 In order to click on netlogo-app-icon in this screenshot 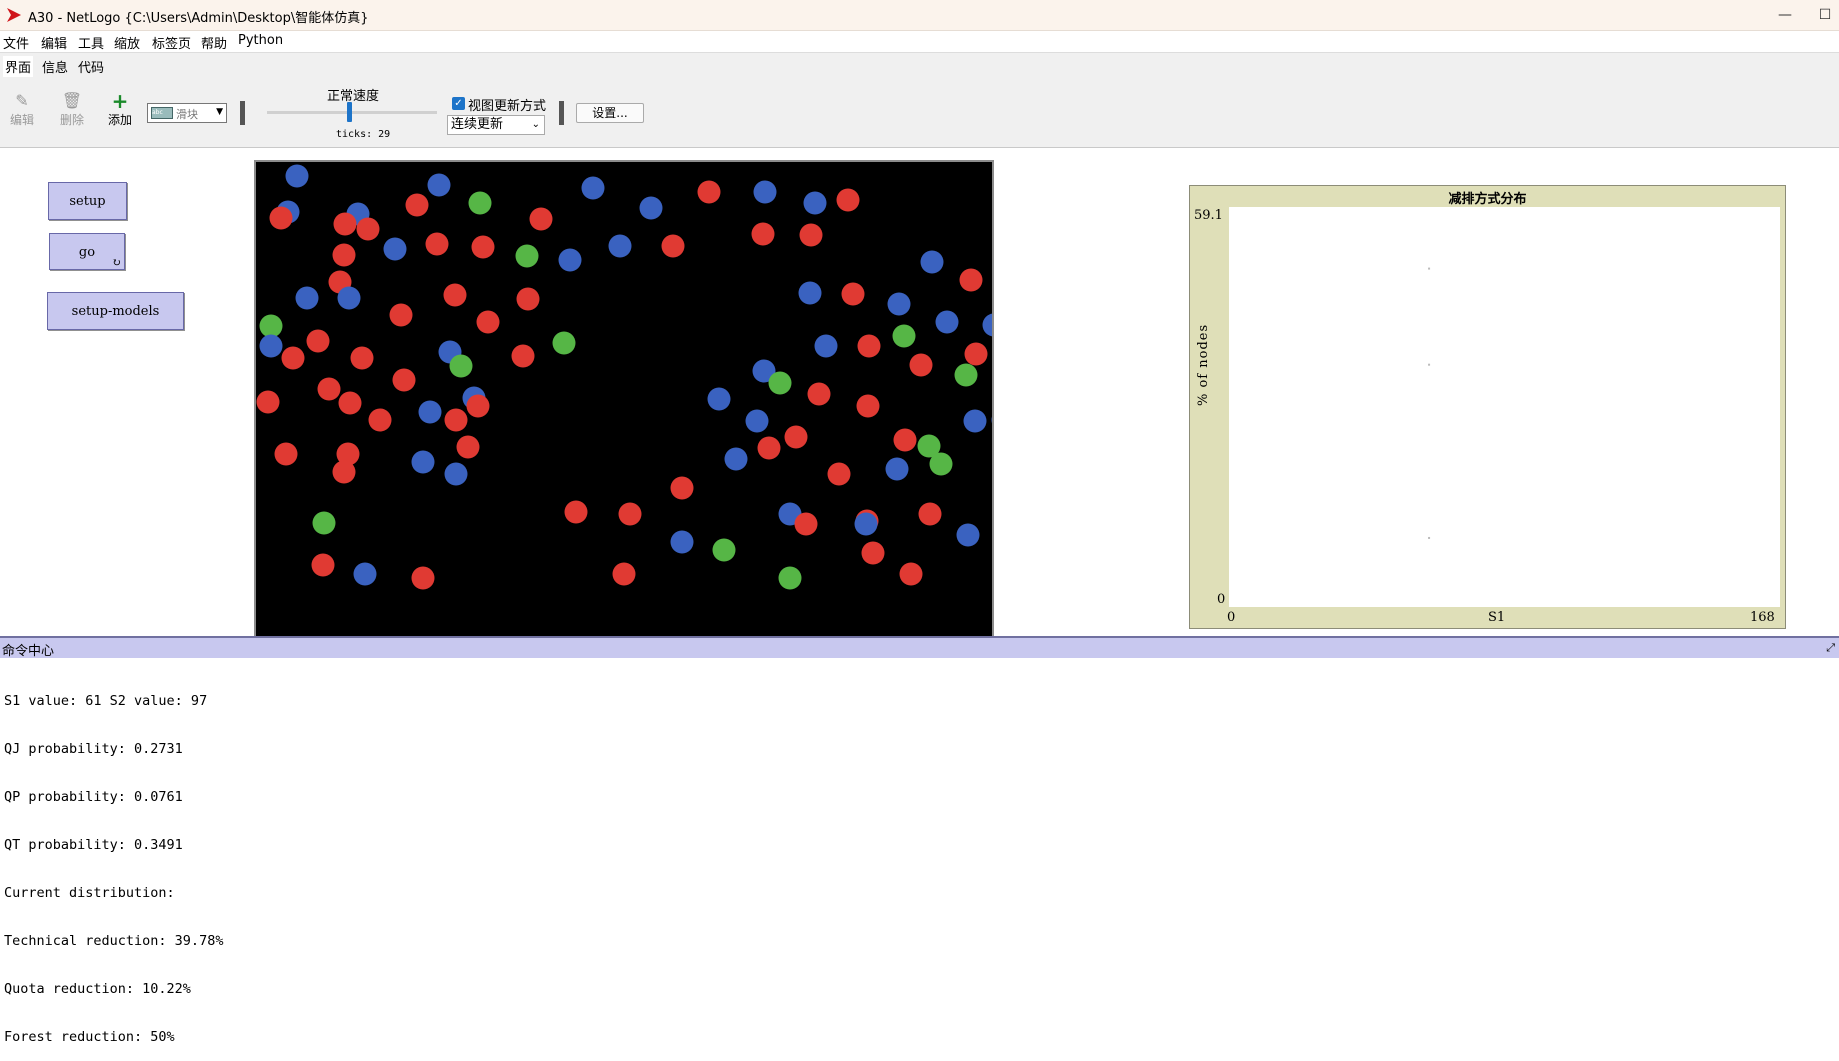, I will do `click(14, 15)`.